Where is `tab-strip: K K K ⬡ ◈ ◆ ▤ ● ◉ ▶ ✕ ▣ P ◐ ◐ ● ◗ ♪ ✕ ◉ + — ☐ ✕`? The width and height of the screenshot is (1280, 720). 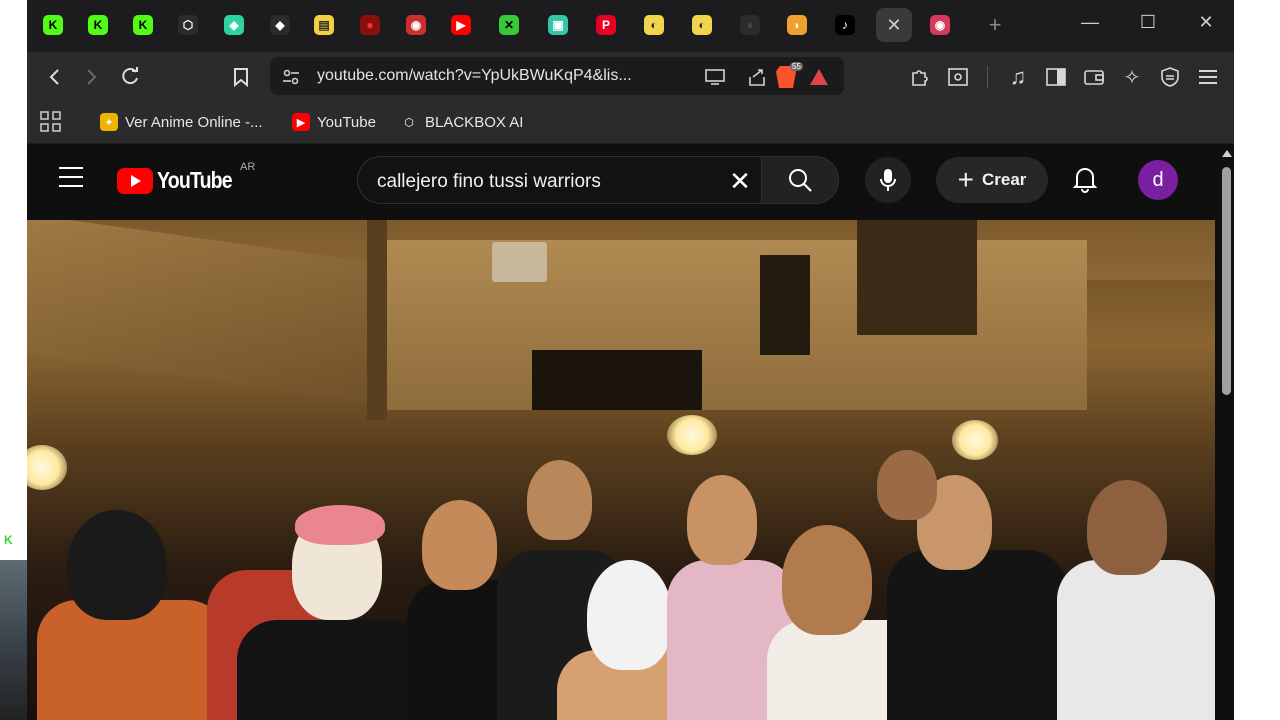 tab-strip: K K K ⬡ ◈ ◆ ▤ ● ◉ ▶ ✕ ▣ P ◐ ◐ ● ◗ ♪ ✕ ◉ + — ☐ ✕ is located at coordinates (630, 26).